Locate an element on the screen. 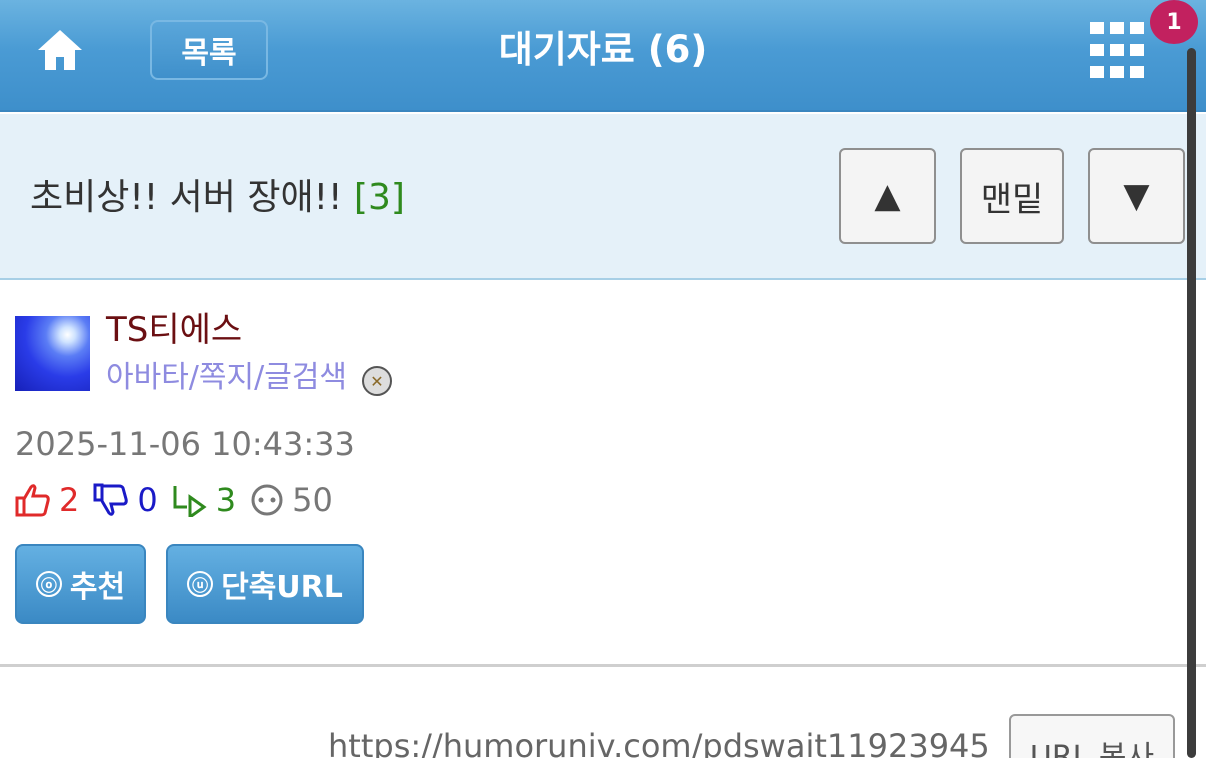 The image size is (1206, 758). recommend-button: ⓞ 추천 is located at coordinates (80, 584).